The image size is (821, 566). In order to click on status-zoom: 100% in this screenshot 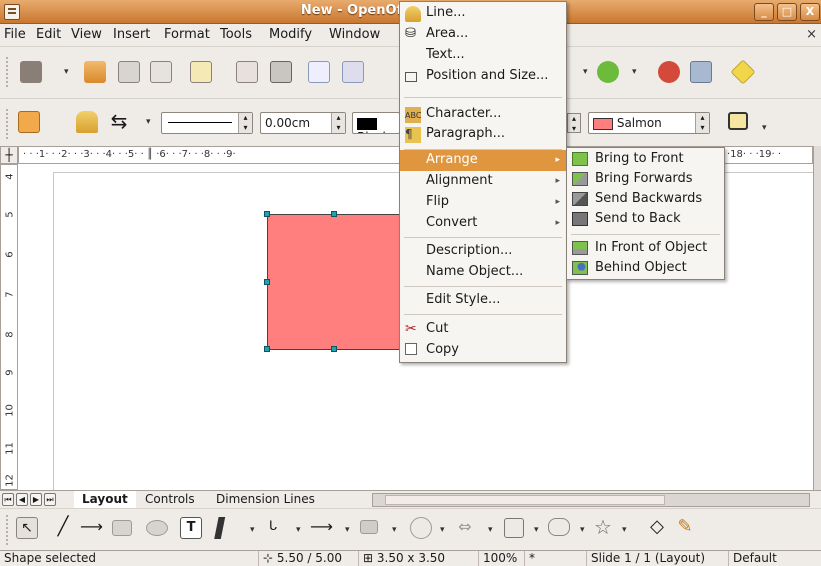, I will do `click(501, 558)`.